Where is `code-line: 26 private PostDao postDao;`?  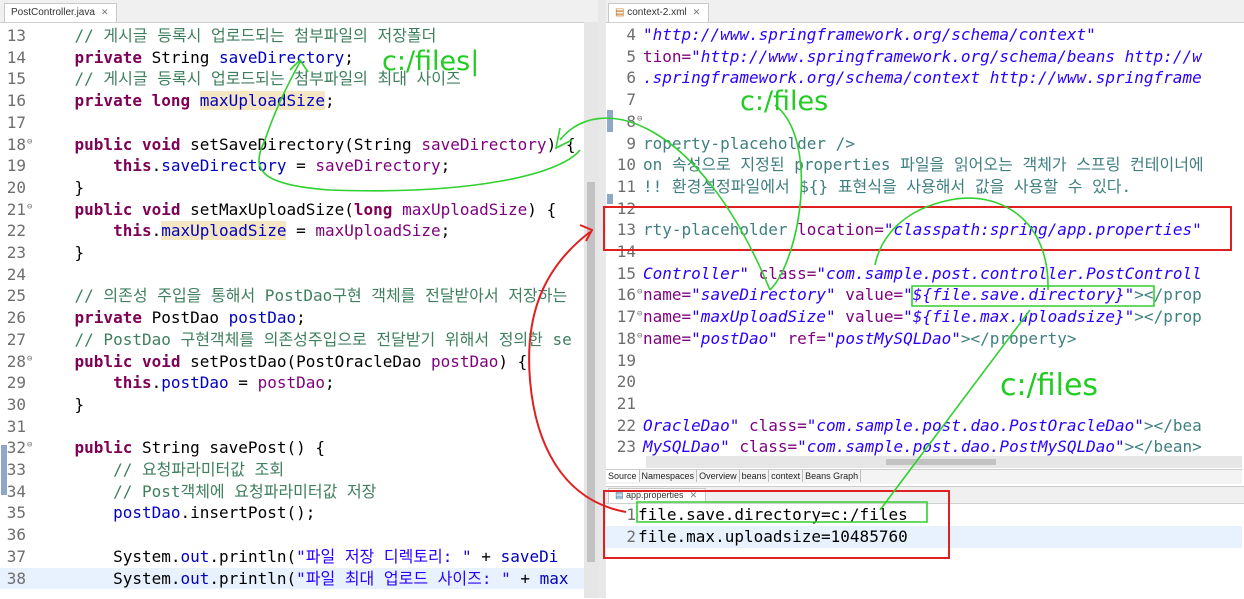
code-line: 26 private PostDao postDao; is located at coordinates (292, 318).